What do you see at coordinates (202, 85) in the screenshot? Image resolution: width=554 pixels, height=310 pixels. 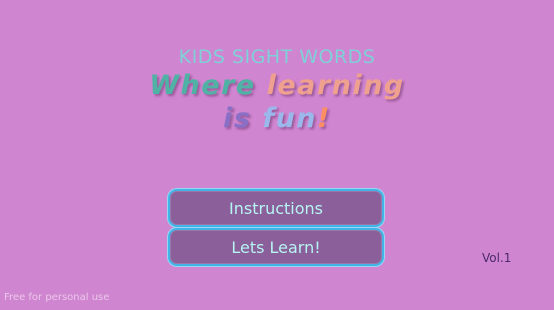 I see `tagline-word-where: Where` at bounding box center [202, 85].